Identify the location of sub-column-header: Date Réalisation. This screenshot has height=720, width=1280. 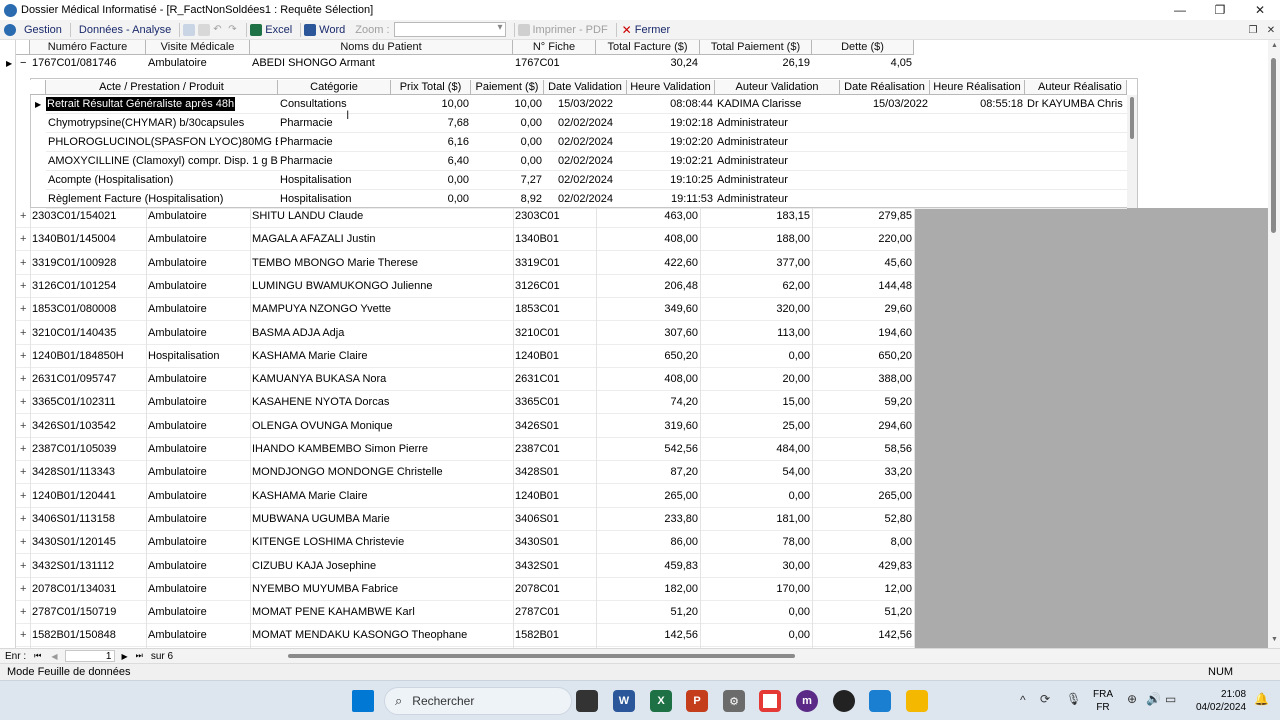
(885, 87).